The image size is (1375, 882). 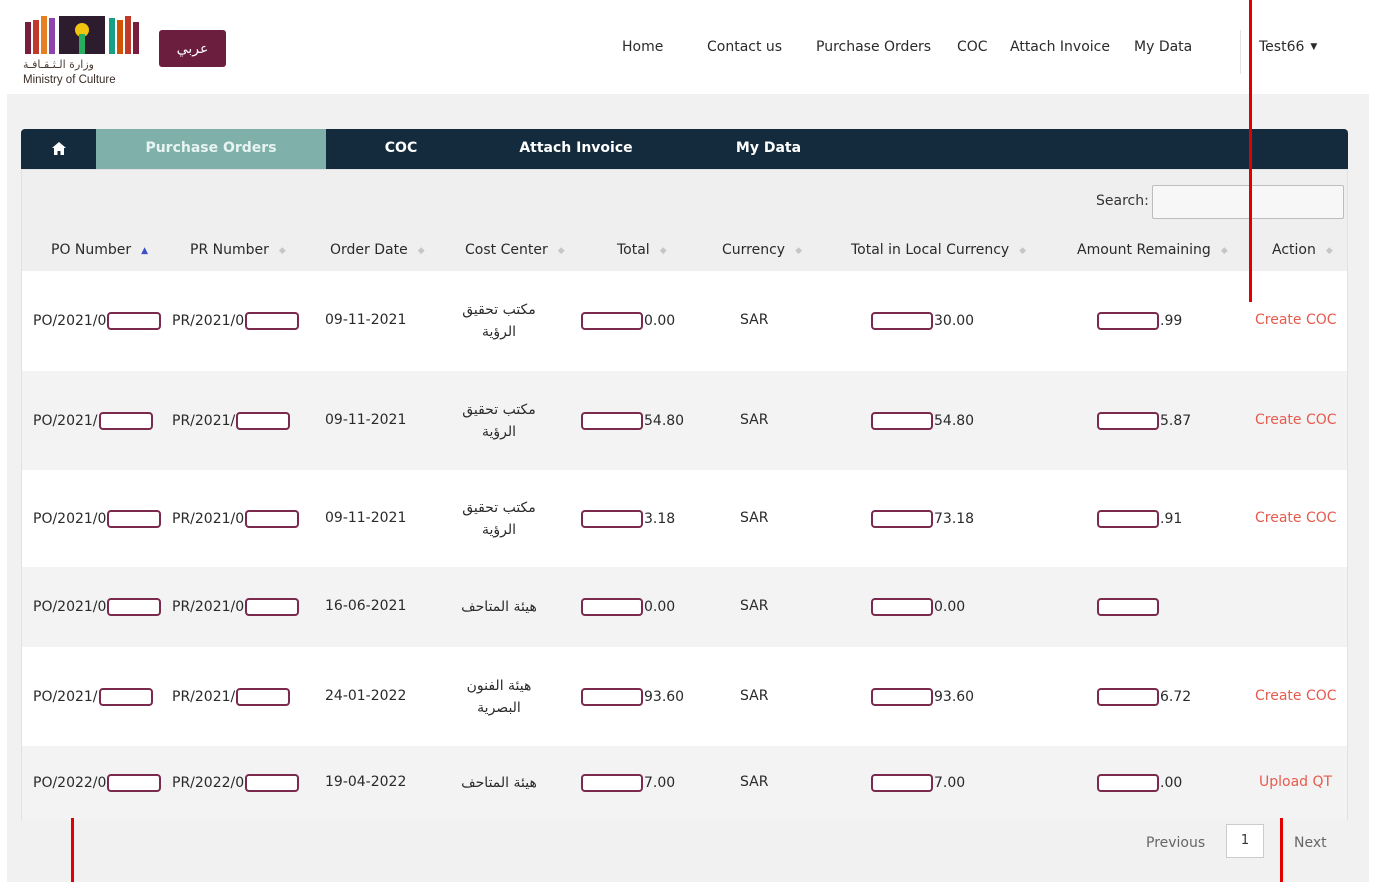 What do you see at coordinates (1248, 202) in the screenshot?
I see `search-input` at bounding box center [1248, 202].